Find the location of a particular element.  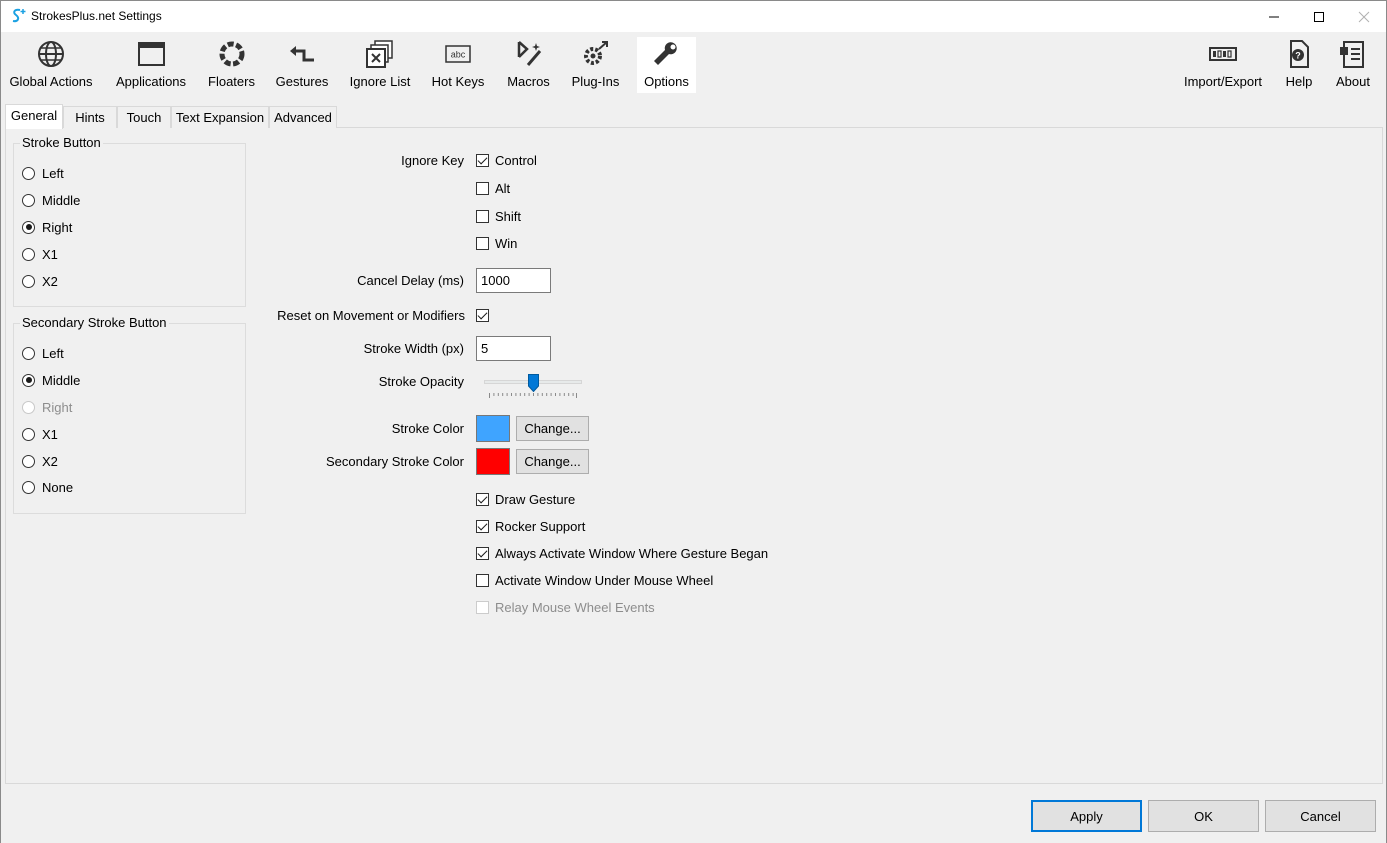

tab-advanced: Advanced is located at coordinates (303, 117).